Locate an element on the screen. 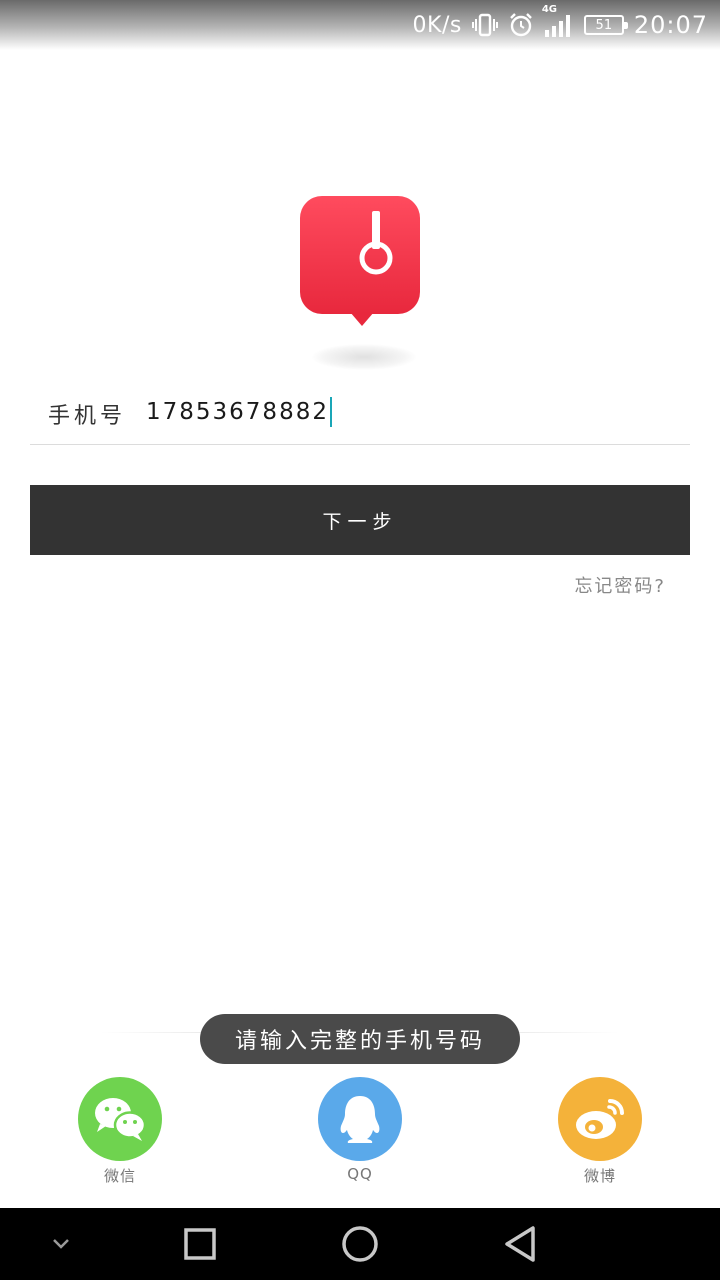 The height and width of the screenshot is (1280, 720). status-indicators: 0K/s 4G 51 20:07 is located at coordinates (560, 23).